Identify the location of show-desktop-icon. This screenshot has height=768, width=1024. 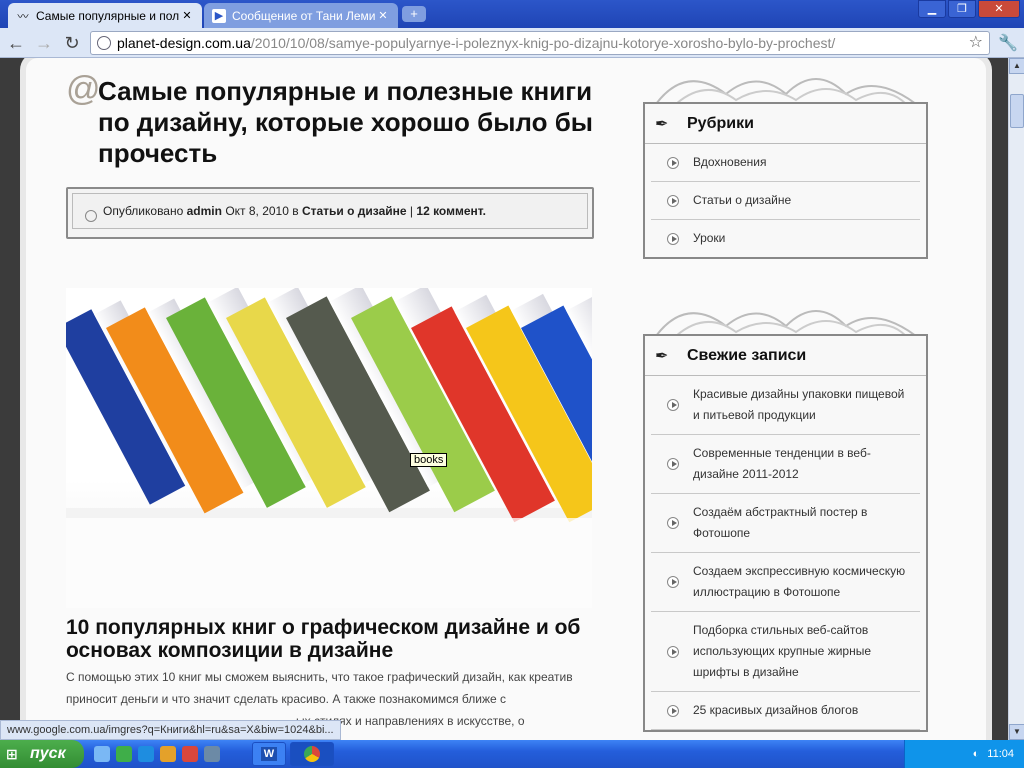
(102, 754).